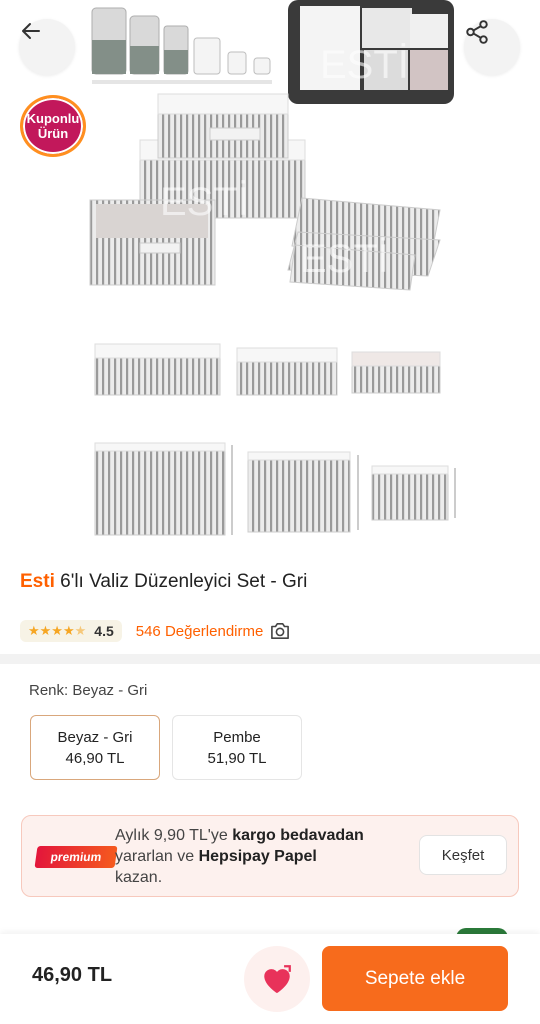  Describe the element at coordinates (298, 835) in the screenshot. I see `premium-text-bold: kargo bedavadan` at that location.